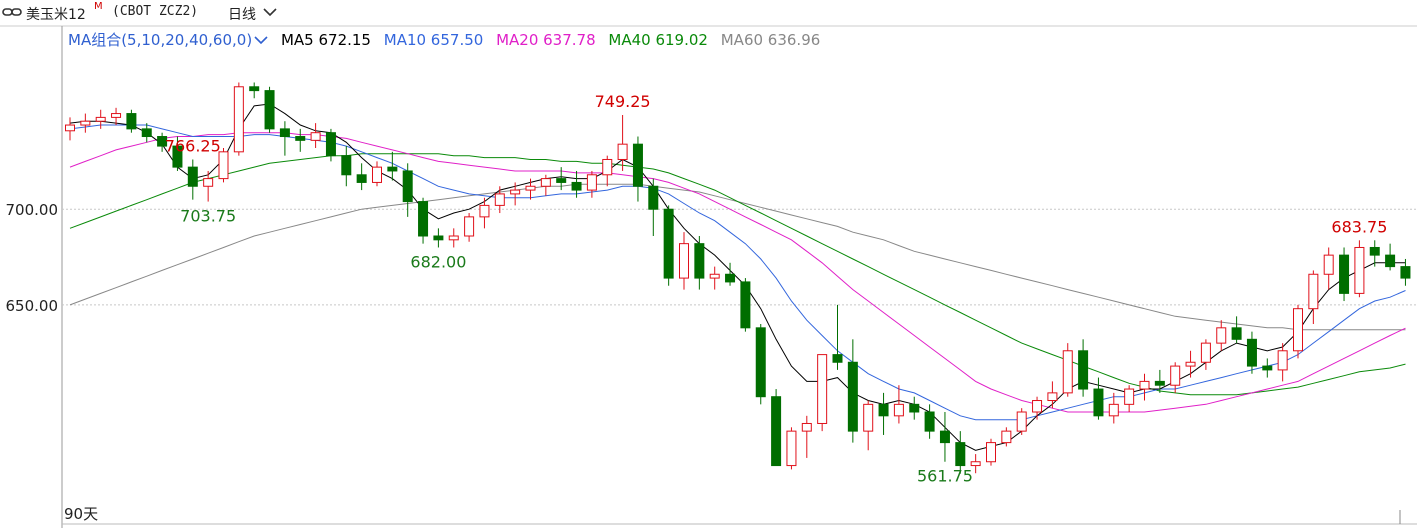  Describe the element at coordinates (81, 514) in the screenshot. I see `visible-days-label: 90天` at that location.